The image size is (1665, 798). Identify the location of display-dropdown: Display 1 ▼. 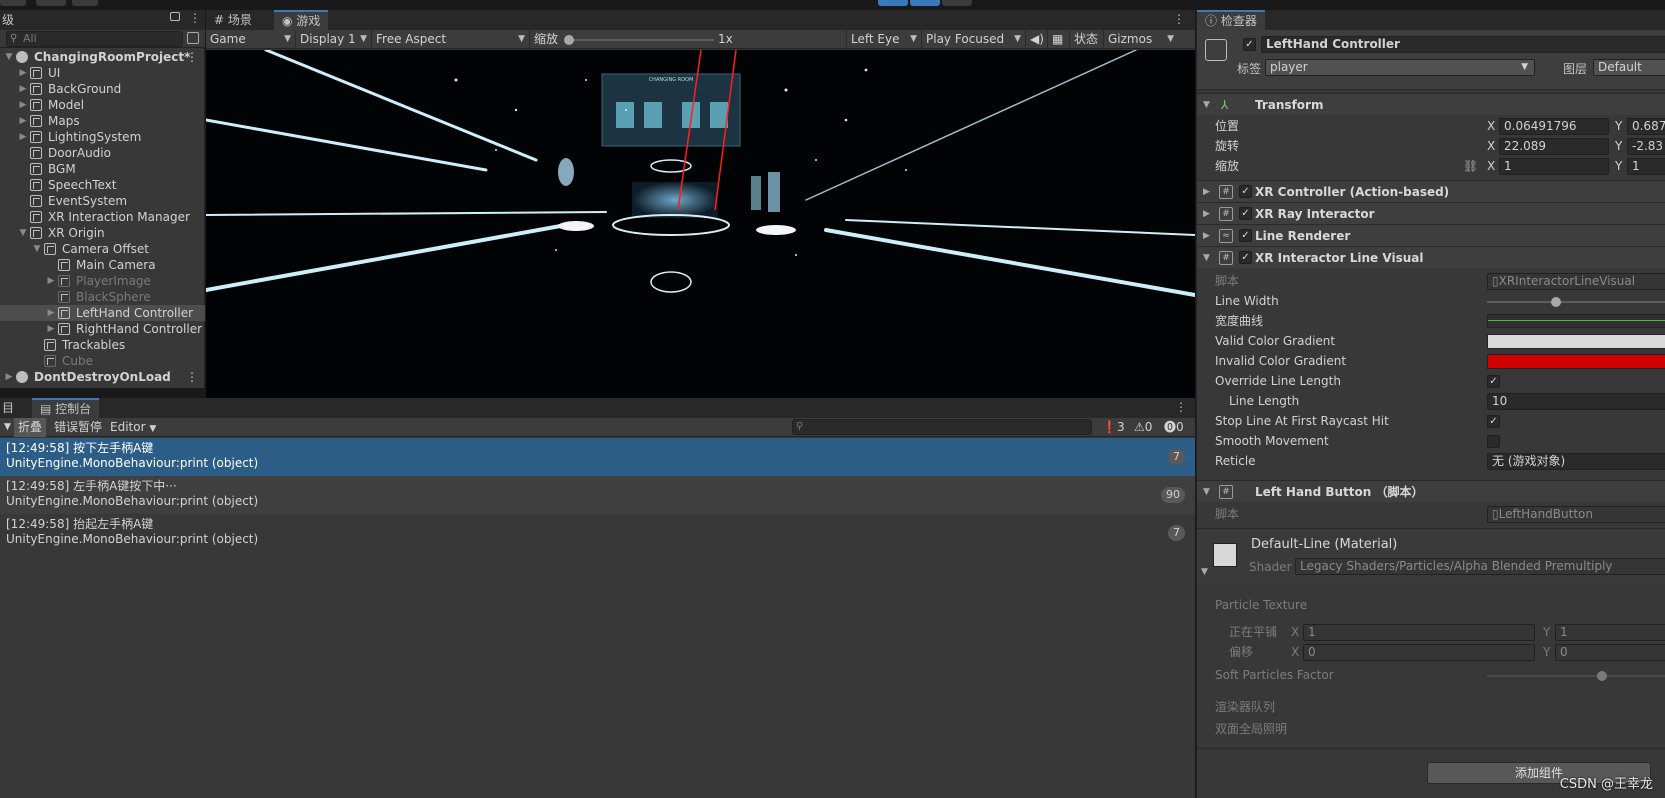
(334, 39).